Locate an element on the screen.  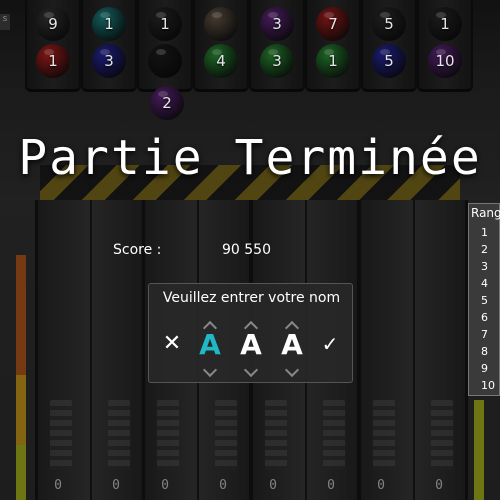
rank-row: 10 is located at coordinates (488, 385).